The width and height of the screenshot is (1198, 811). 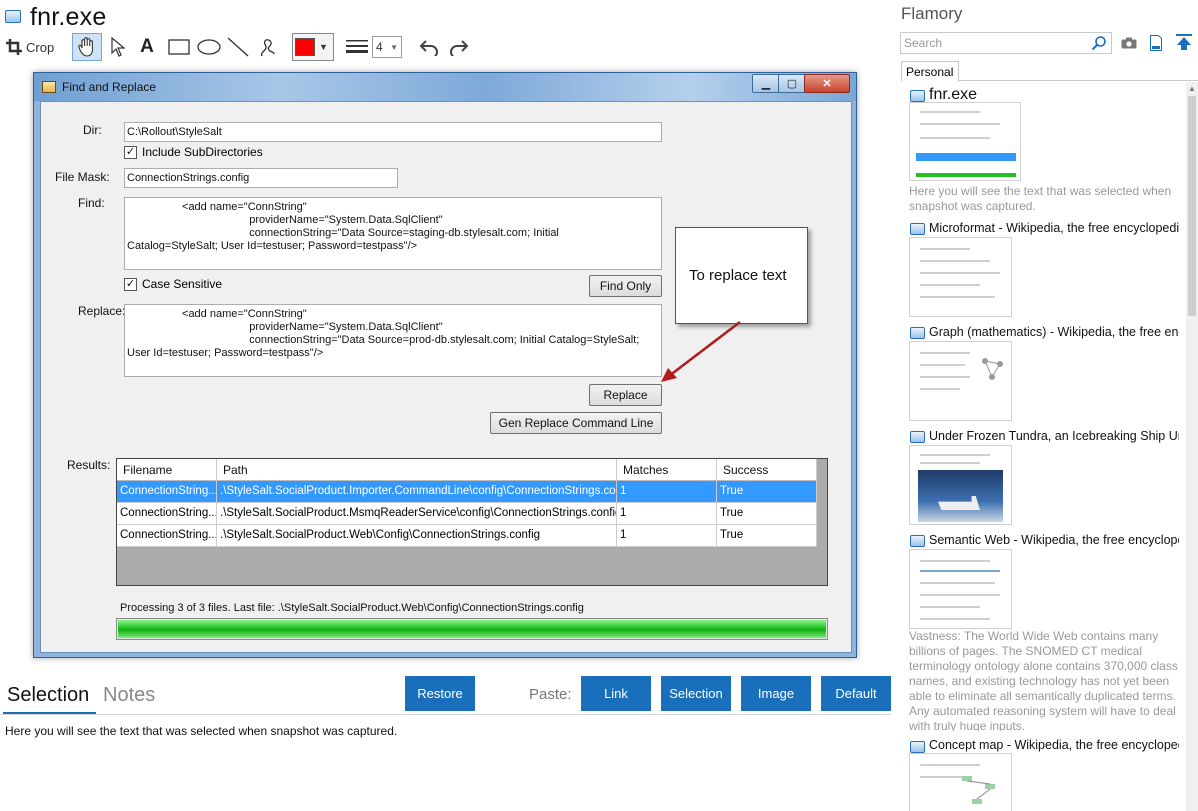 I want to click on scroll-up-icon: ▲, so click(x=1192, y=89).